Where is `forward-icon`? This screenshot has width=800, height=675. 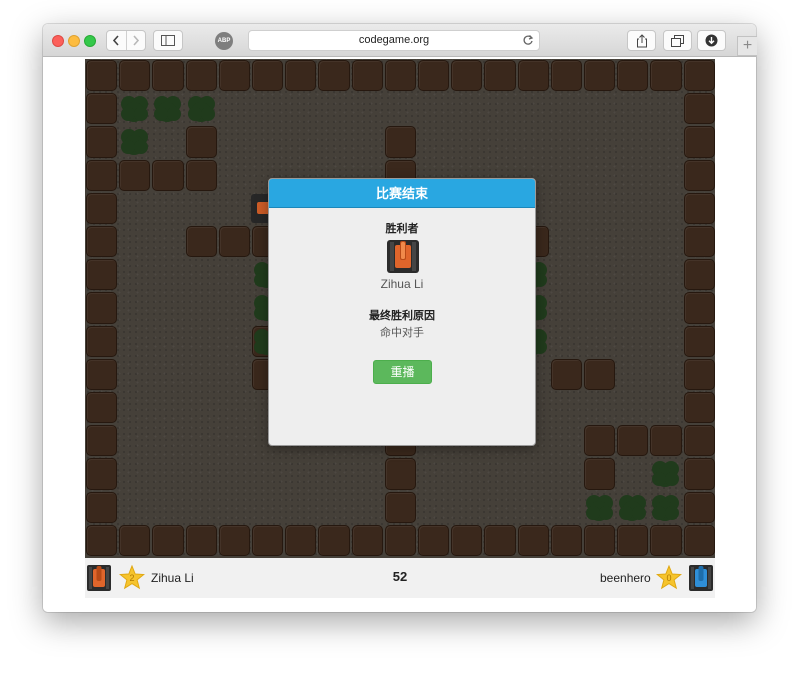 forward-icon is located at coordinates (136, 40).